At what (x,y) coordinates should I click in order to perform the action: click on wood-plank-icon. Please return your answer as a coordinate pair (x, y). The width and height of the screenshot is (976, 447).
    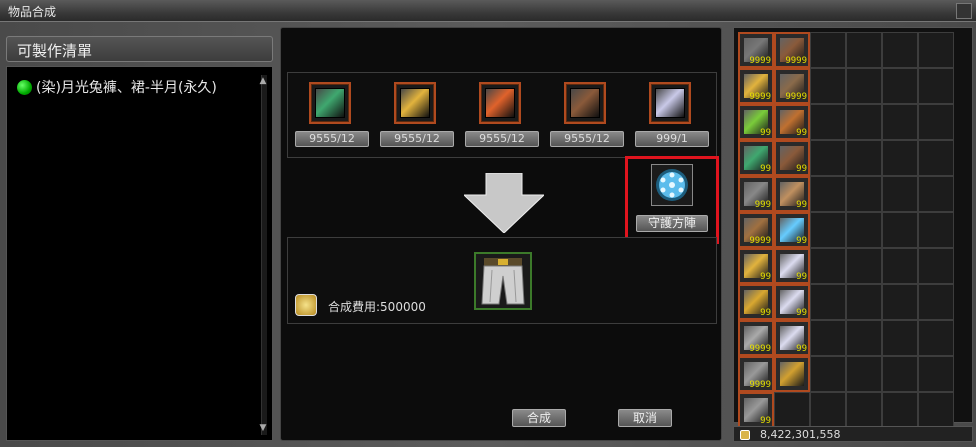
    Looking at the image, I should click on (585, 103).